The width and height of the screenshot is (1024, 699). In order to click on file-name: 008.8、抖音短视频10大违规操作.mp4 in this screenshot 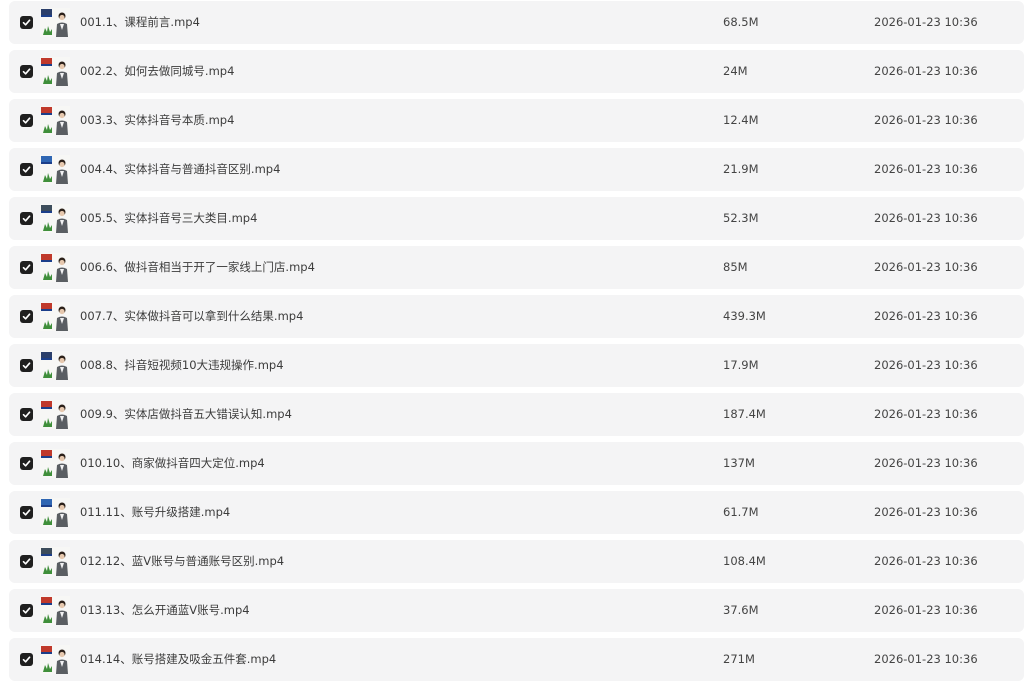, I will do `click(182, 365)`.